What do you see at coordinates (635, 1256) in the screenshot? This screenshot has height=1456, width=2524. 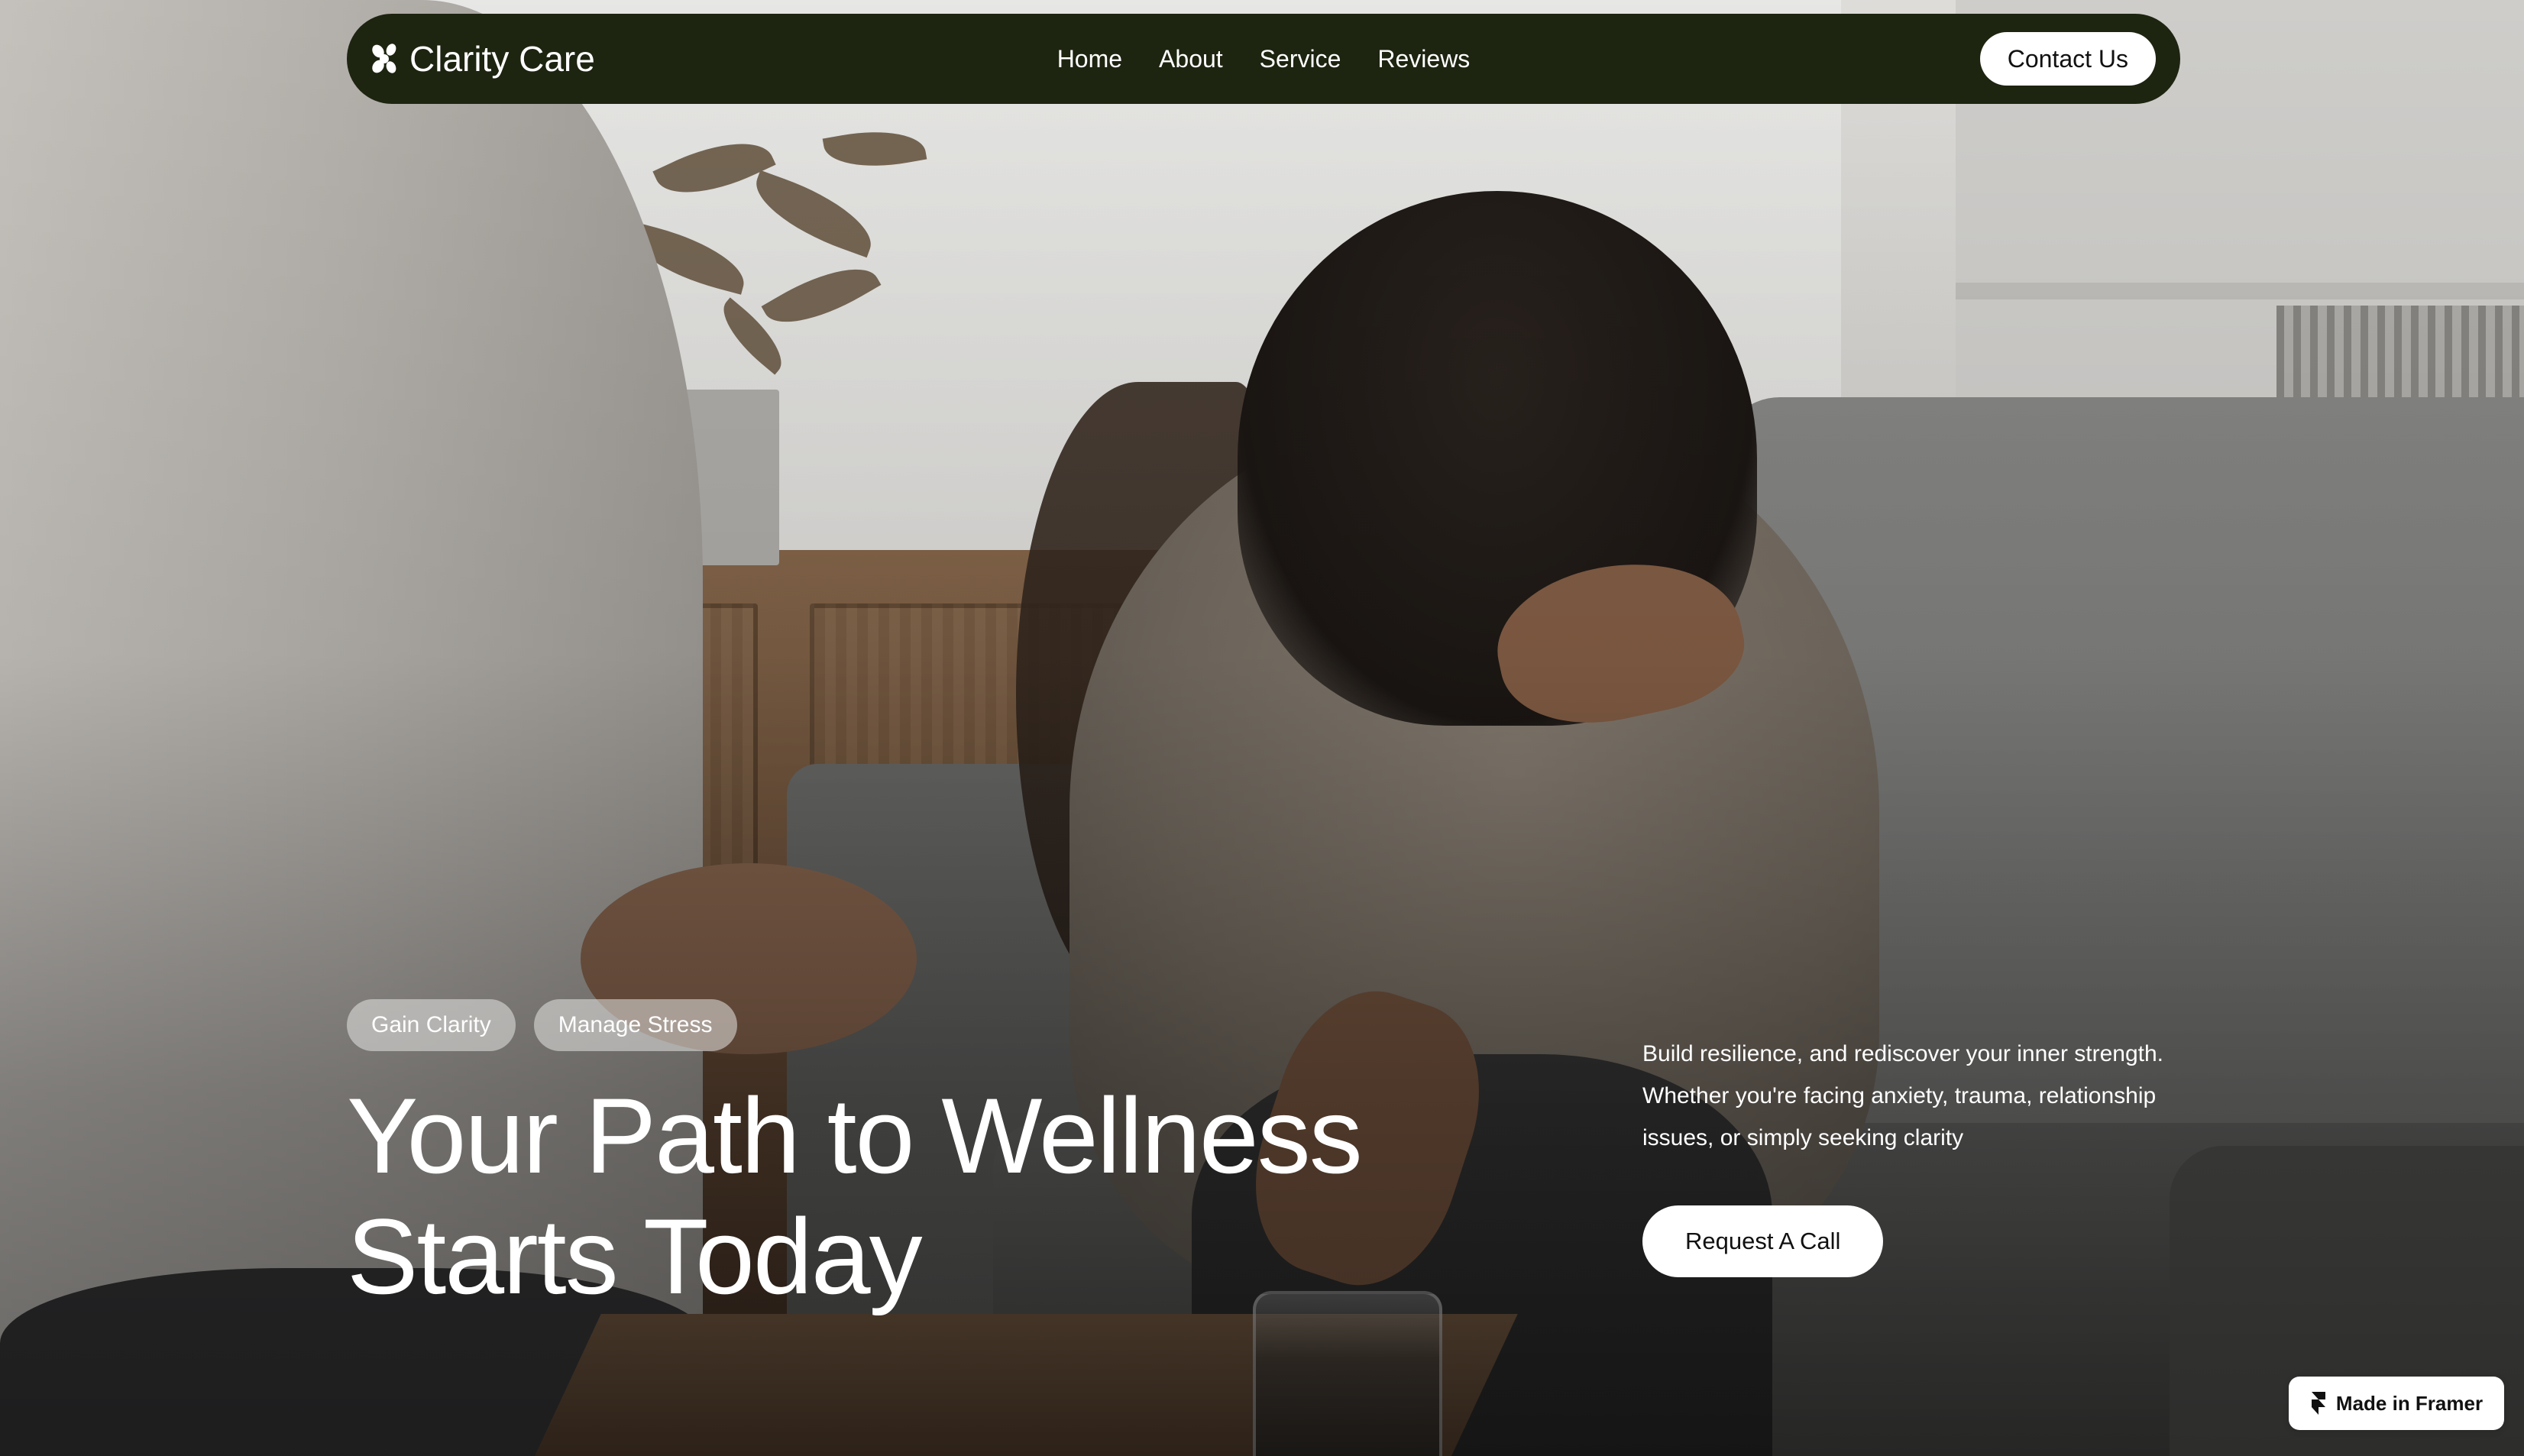 I see `hero-headline-line-2: Starts Today` at bounding box center [635, 1256].